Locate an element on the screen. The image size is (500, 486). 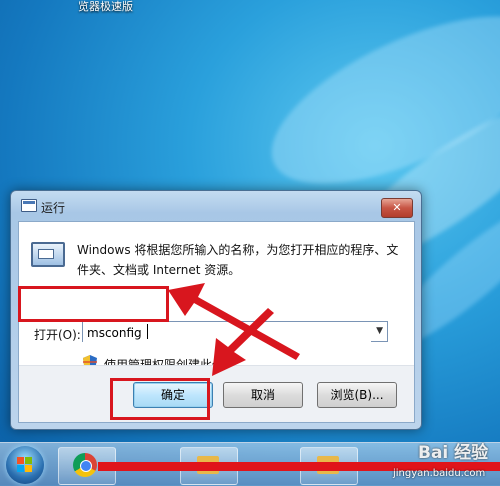
windows-logo-icon is located at coordinates (24, 464).